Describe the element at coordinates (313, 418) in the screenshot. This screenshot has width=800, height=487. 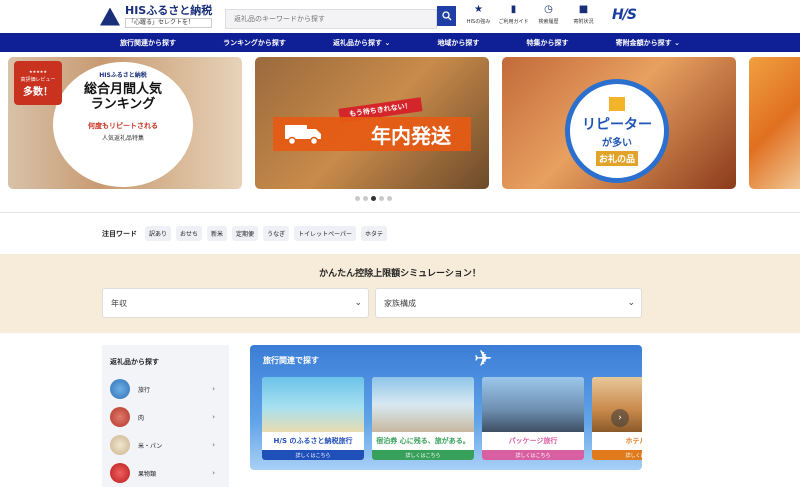
I see `travel-card-his: H/S のふるさと納税旅行 詳しくはこちら` at that location.